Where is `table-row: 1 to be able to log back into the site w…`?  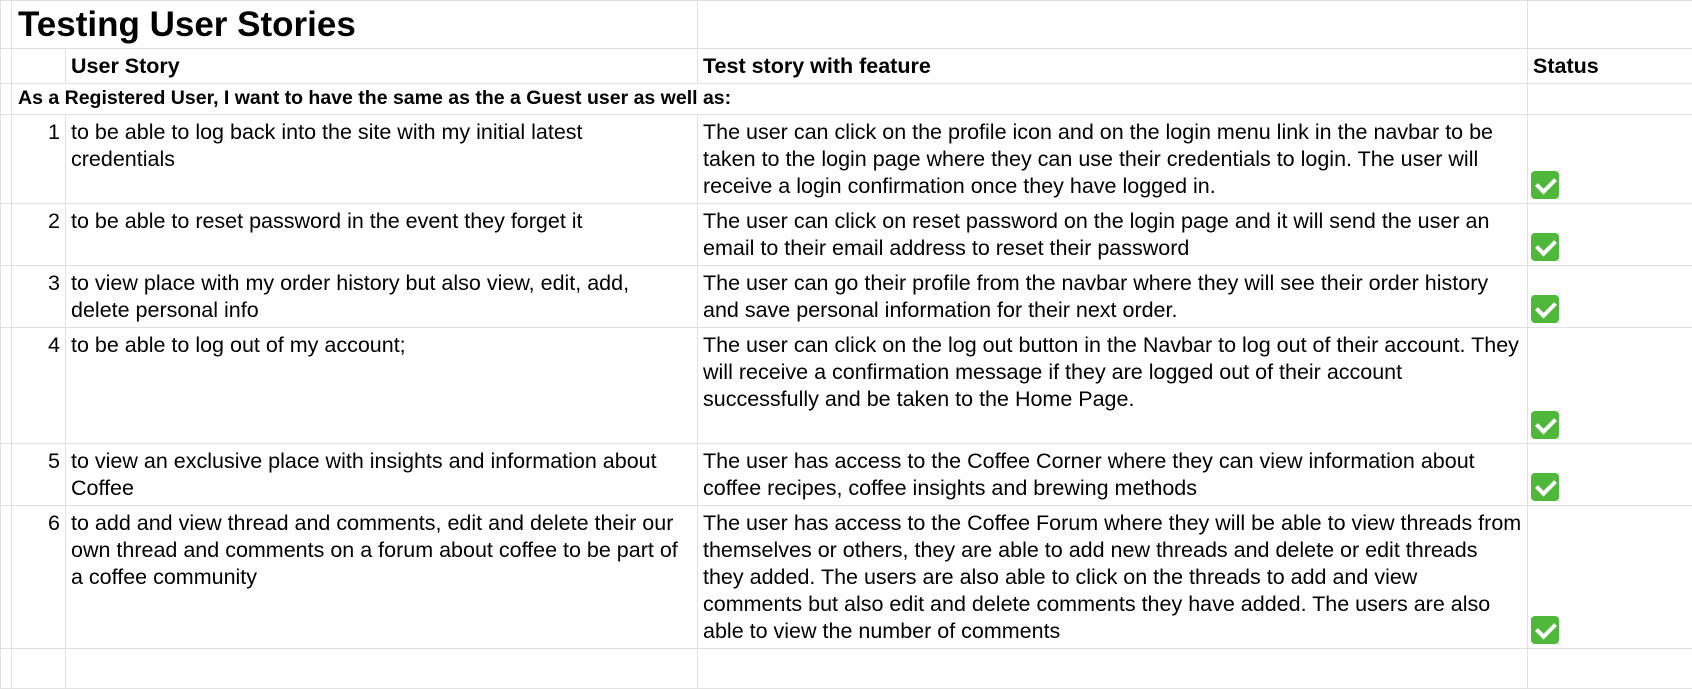
table-row: 1 to be able to log back into the site w… is located at coordinates (846, 159).